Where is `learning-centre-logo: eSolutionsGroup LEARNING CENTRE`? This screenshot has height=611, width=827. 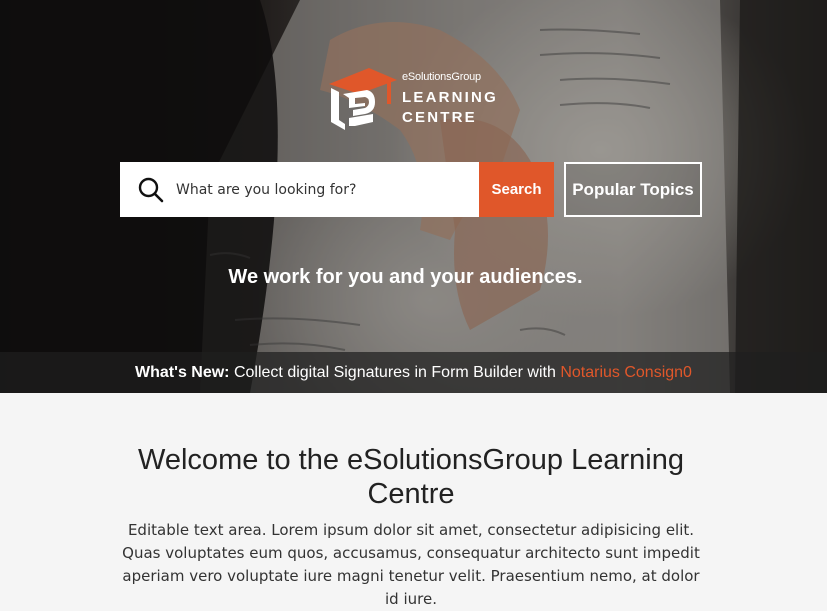 learning-centre-logo: eSolutionsGroup LEARNING CENTRE is located at coordinates (415, 99).